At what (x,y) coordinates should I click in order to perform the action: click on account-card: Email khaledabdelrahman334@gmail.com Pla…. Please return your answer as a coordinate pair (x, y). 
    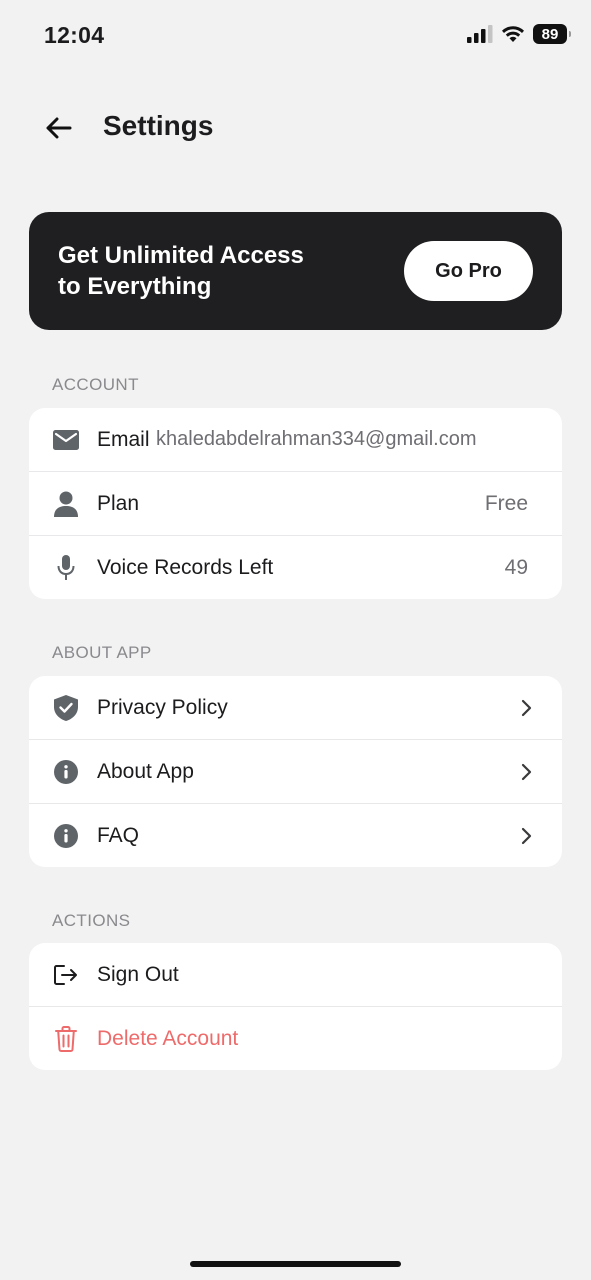
    Looking at the image, I should click on (295, 503).